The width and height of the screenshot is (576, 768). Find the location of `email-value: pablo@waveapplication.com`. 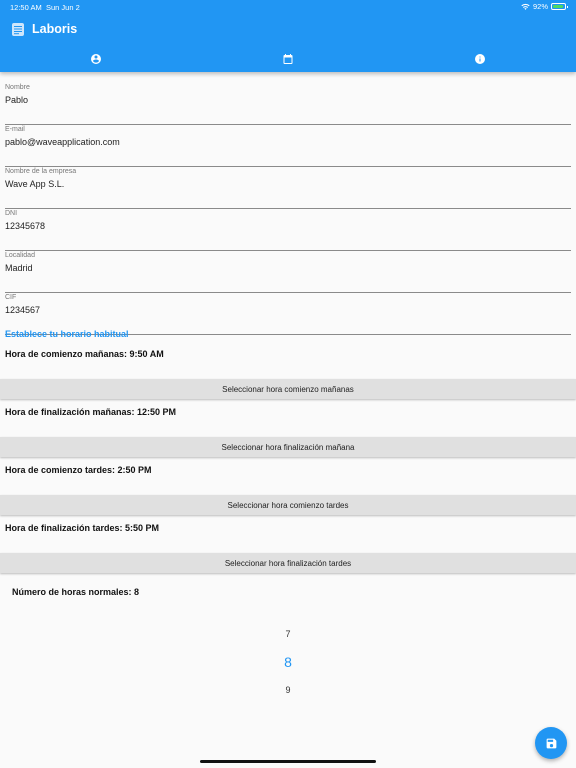

email-value: pablo@waveapplication.com is located at coordinates (62, 142).